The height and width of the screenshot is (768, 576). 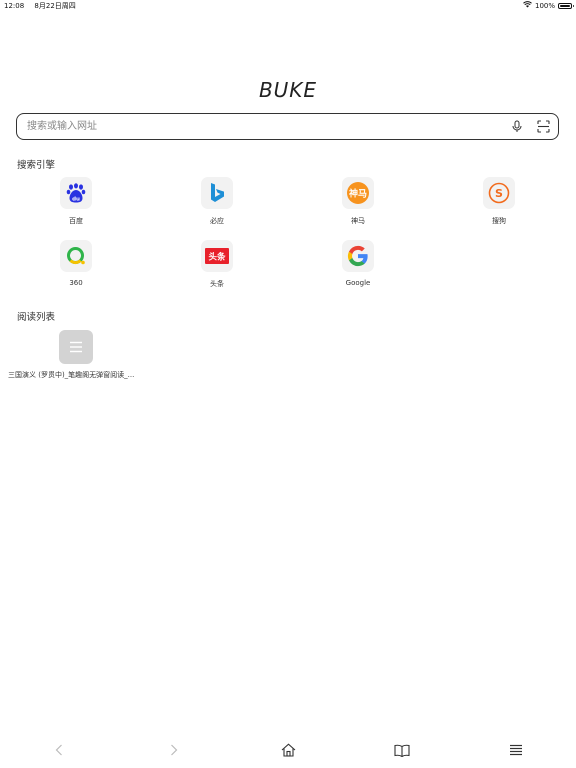 I want to click on wifi-icon, so click(x=527, y=6).